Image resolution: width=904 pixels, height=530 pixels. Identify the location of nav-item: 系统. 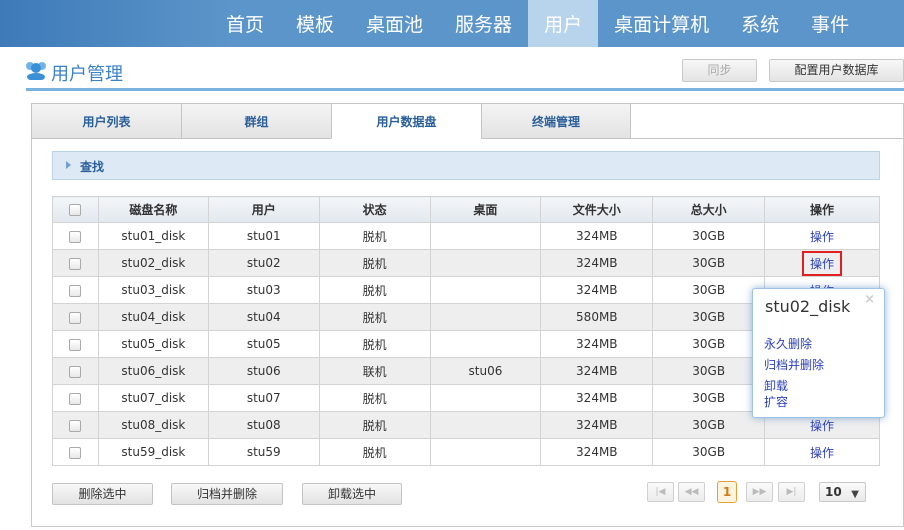
(760, 23).